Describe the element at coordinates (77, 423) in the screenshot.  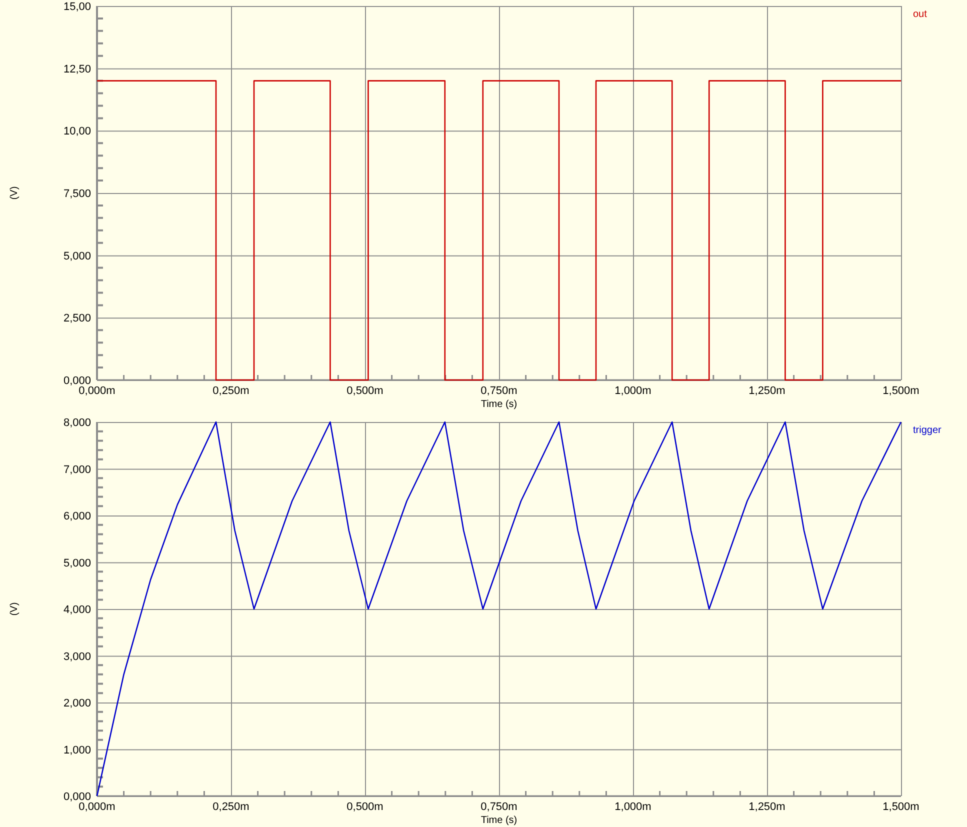
I see `tick-label: 8,000` at that location.